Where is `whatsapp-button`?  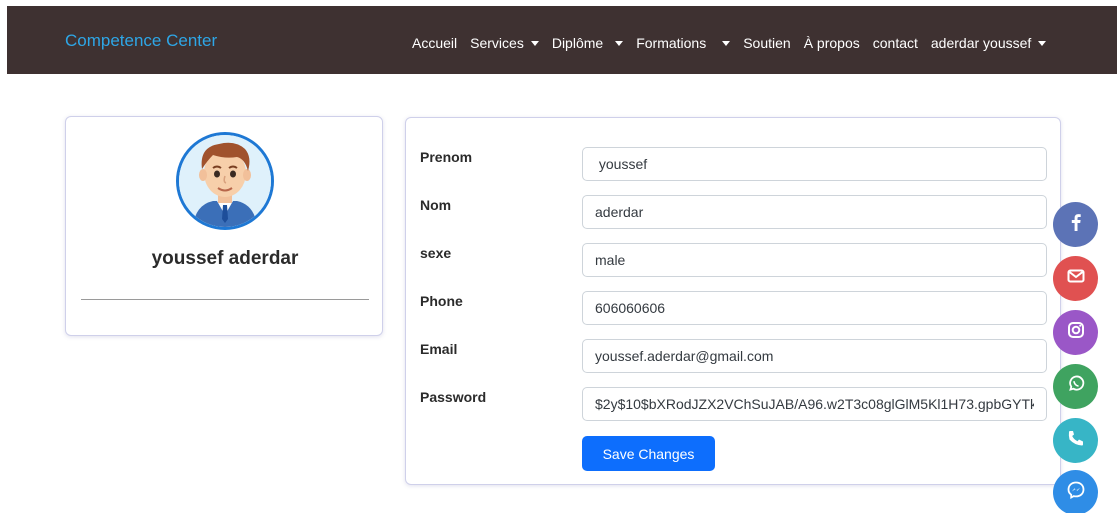
whatsapp-button is located at coordinates (1075, 386).